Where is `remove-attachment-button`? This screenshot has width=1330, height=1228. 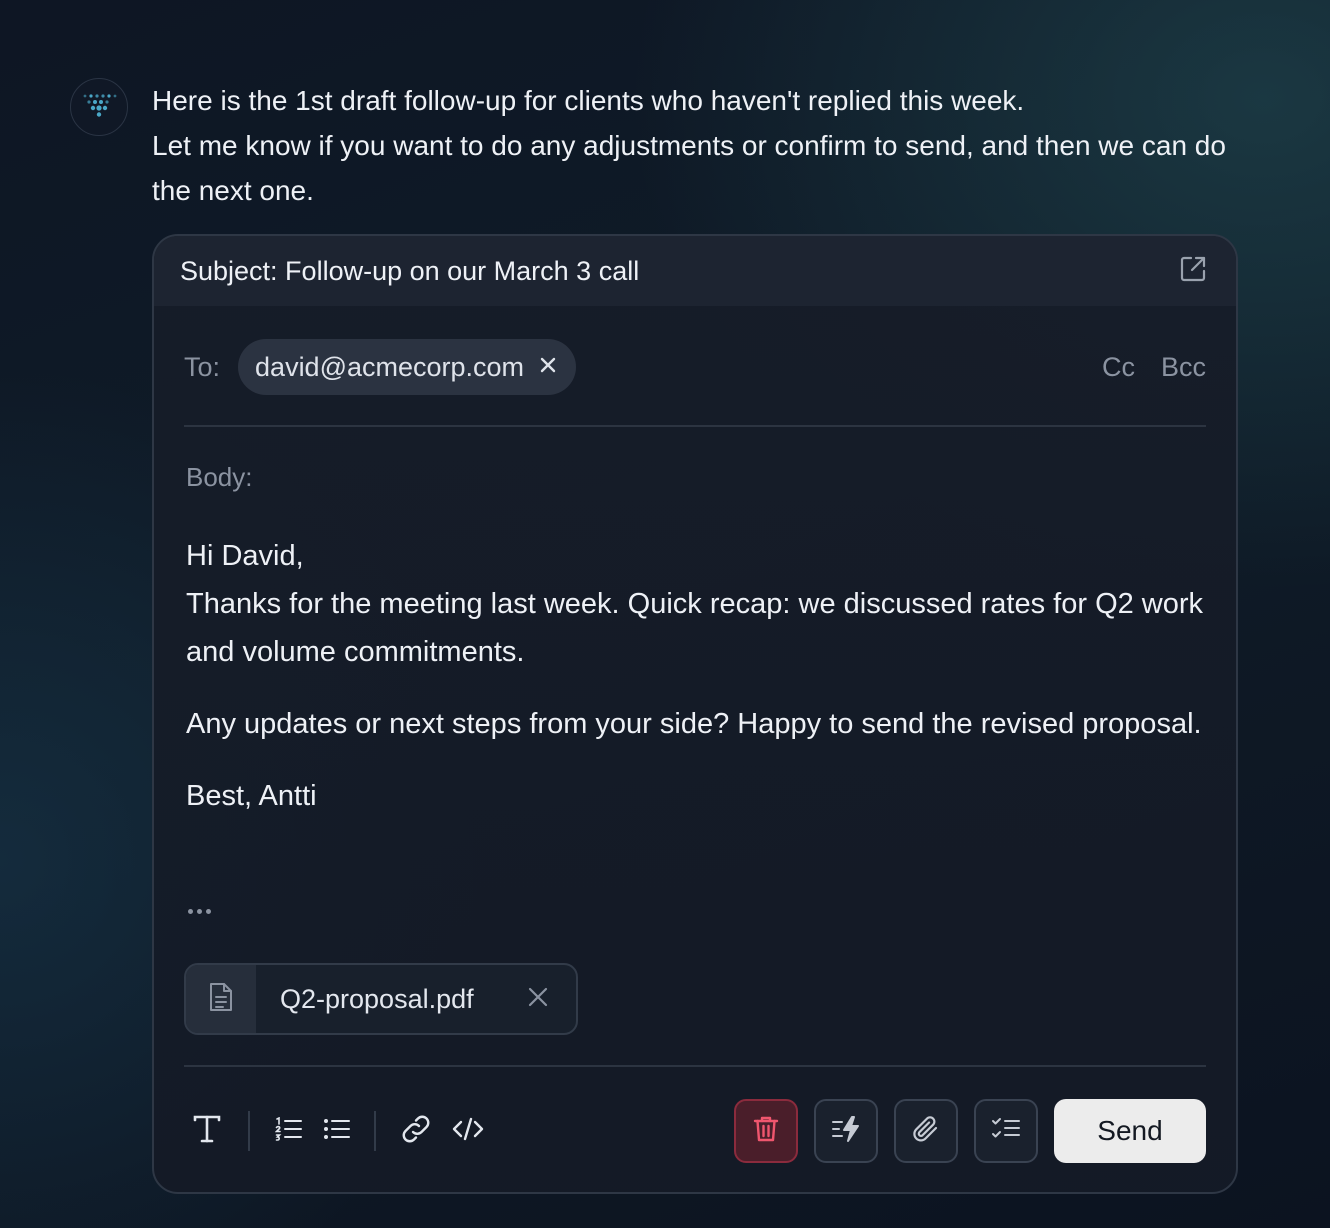
remove-attachment-button is located at coordinates (538, 999).